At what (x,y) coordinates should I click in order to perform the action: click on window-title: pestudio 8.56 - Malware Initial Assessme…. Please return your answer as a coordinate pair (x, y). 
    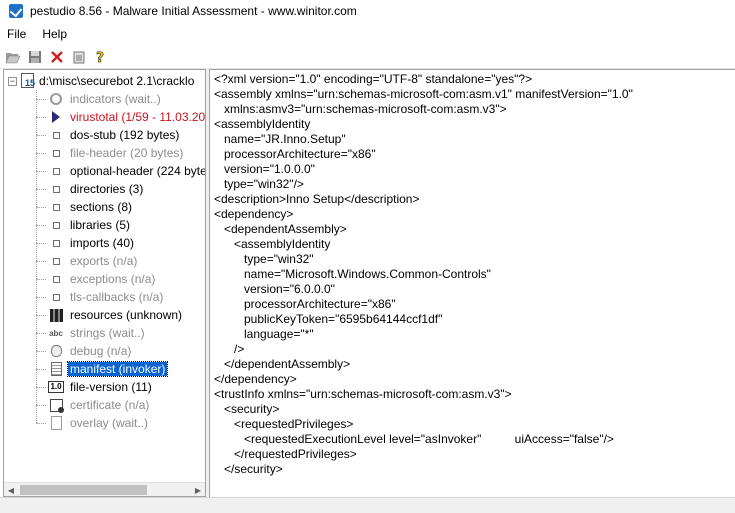
    Looking at the image, I should click on (193, 11).